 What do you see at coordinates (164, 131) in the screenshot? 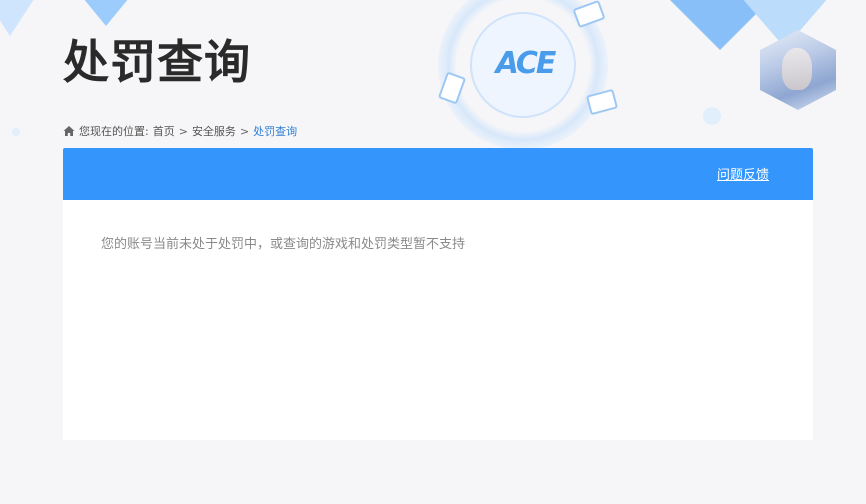
I see `breadcrumb-item-home: 首页` at bounding box center [164, 131].